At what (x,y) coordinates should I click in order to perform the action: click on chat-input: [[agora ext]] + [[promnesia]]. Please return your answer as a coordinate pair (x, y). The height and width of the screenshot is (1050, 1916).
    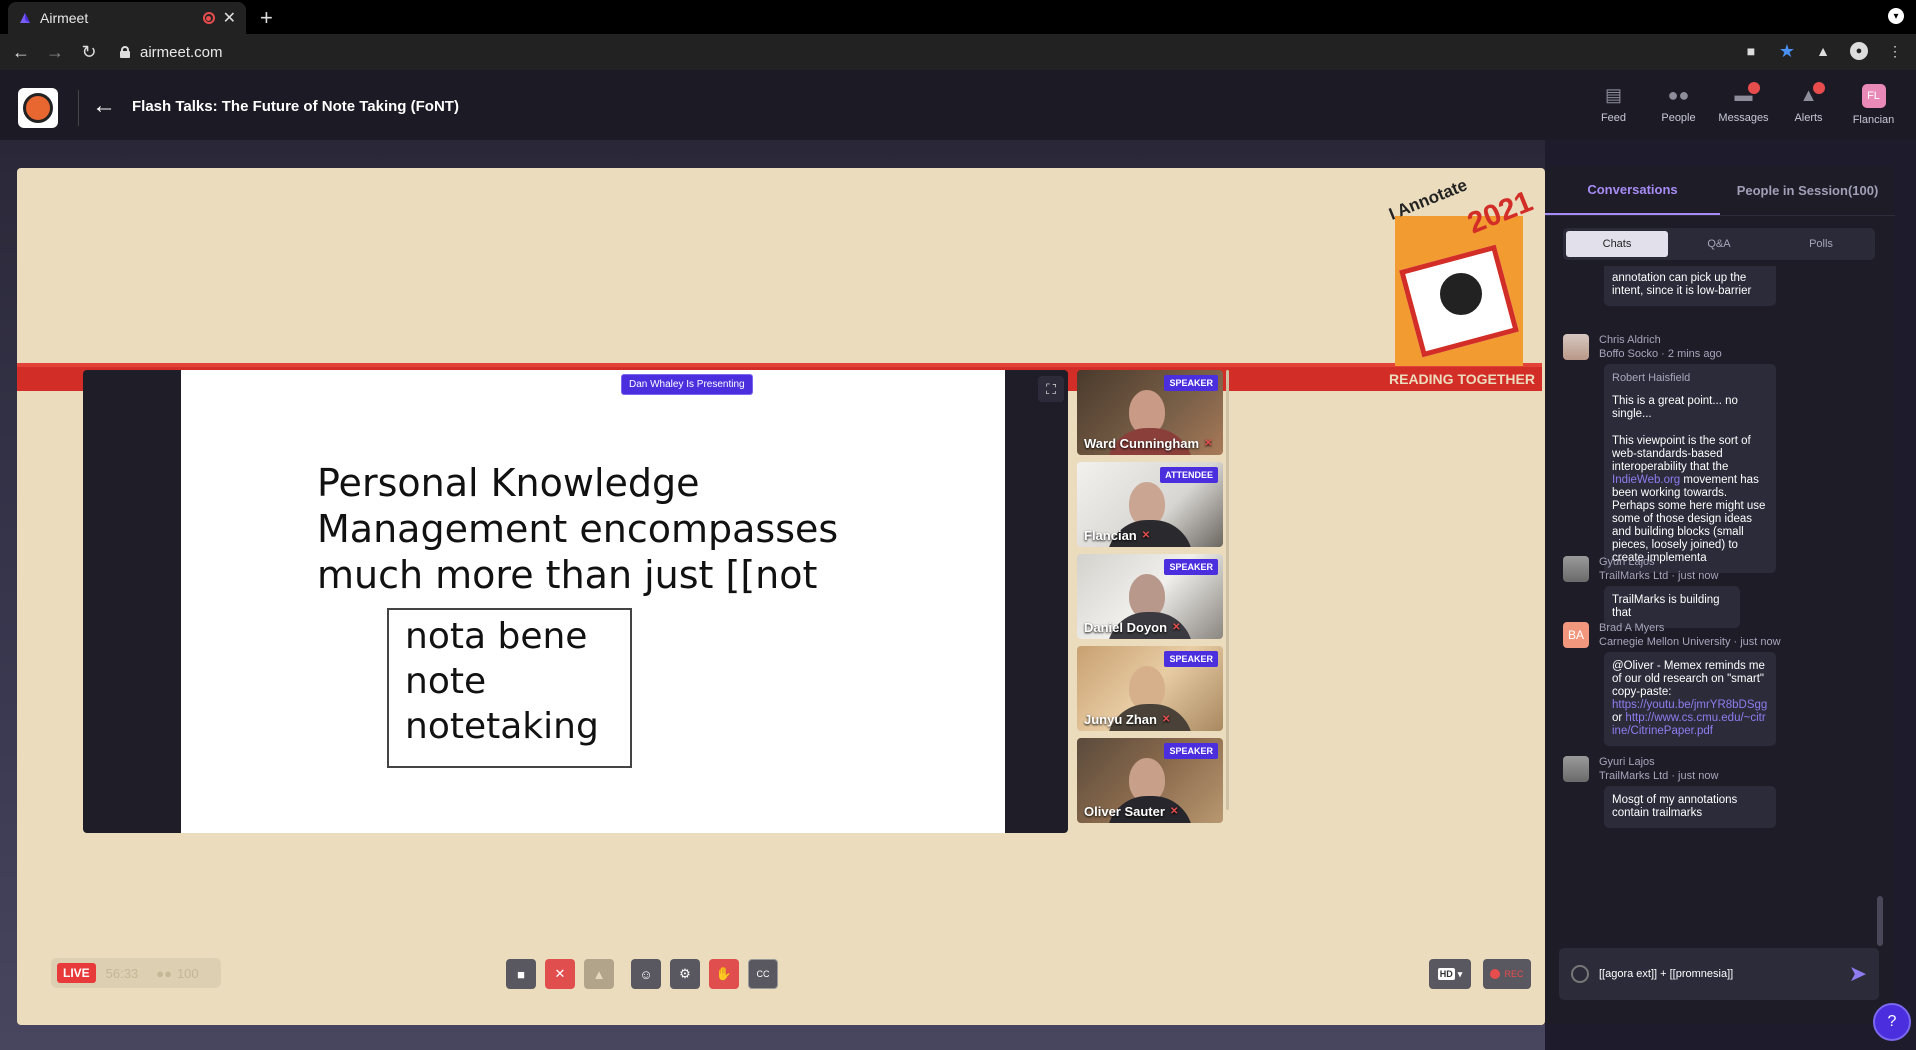
    Looking at the image, I should click on (1719, 974).